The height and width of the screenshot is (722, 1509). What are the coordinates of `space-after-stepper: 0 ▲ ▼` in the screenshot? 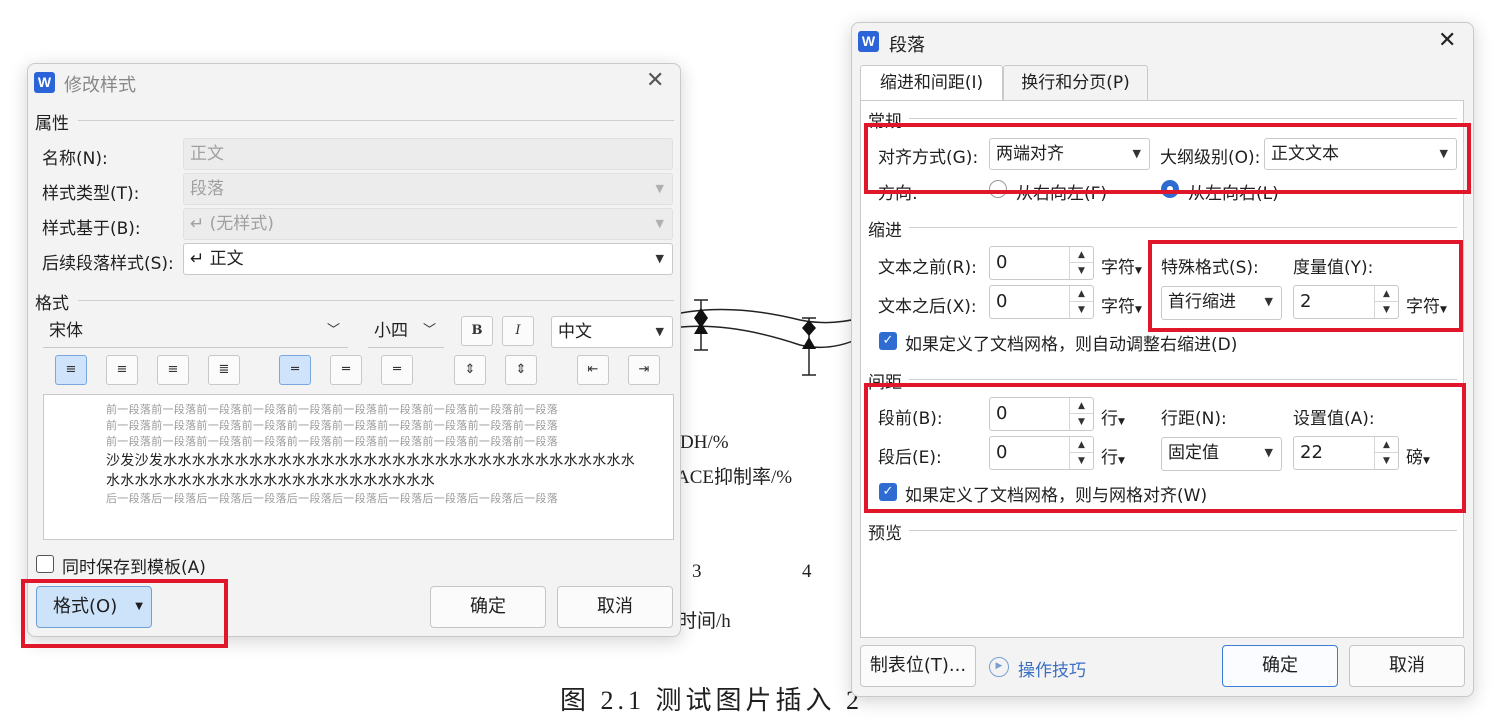 It's located at (1041, 453).